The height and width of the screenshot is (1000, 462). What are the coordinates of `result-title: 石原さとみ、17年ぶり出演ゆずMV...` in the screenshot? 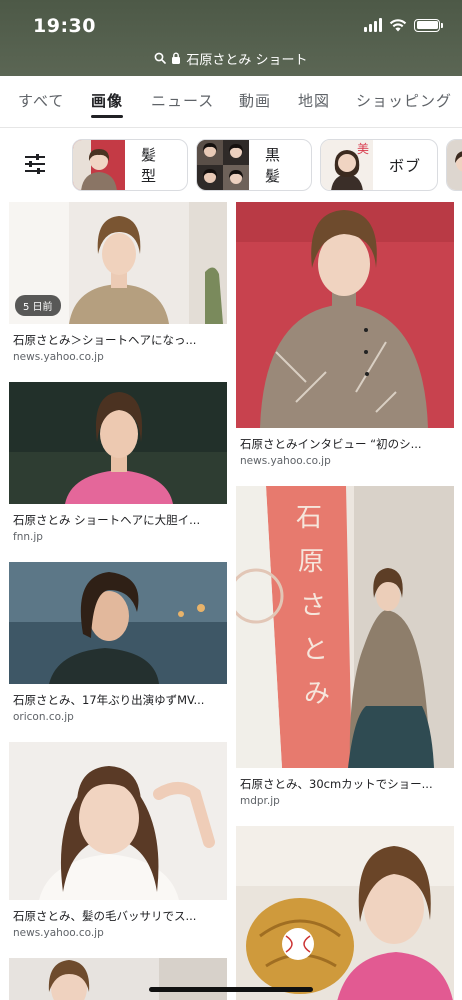 It's located at (109, 700).